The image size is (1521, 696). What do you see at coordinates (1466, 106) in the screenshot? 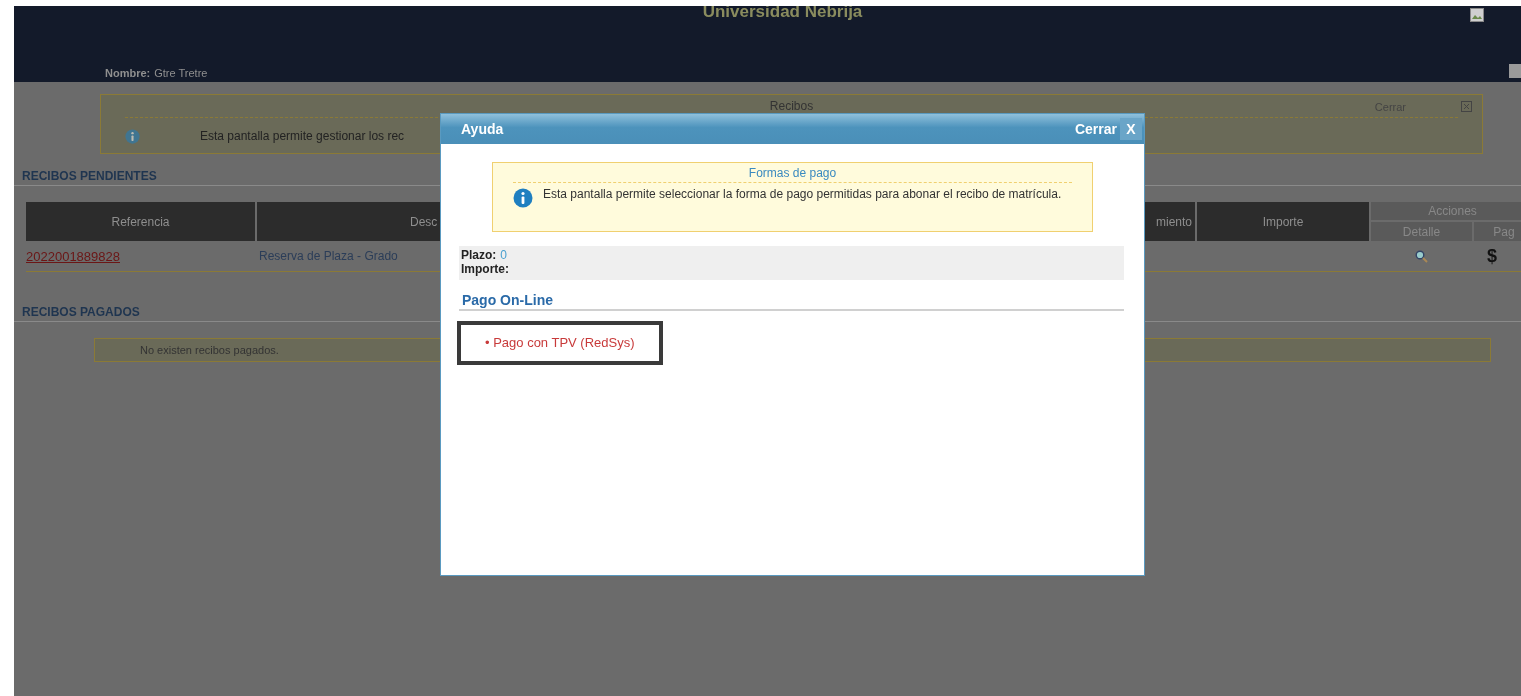
I see `close-icon` at bounding box center [1466, 106].